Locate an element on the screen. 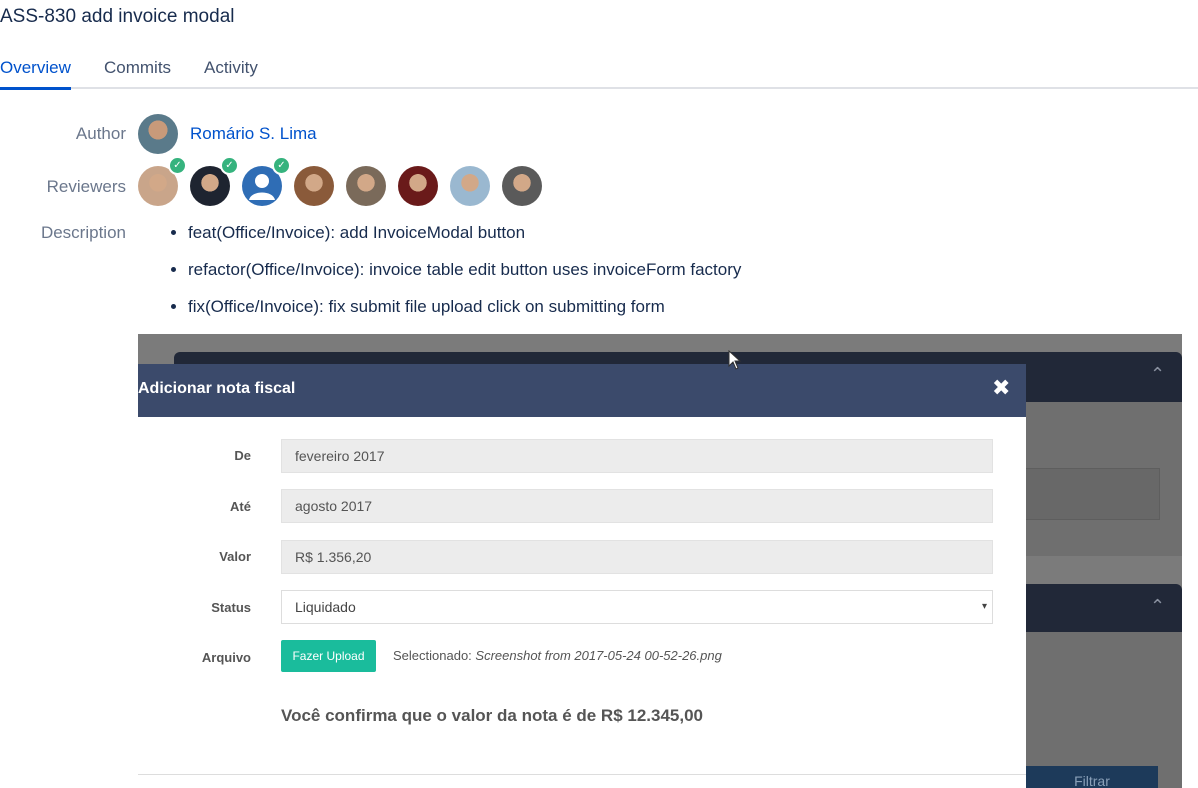  ate-field: agosto 2017 is located at coordinates (637, 506).